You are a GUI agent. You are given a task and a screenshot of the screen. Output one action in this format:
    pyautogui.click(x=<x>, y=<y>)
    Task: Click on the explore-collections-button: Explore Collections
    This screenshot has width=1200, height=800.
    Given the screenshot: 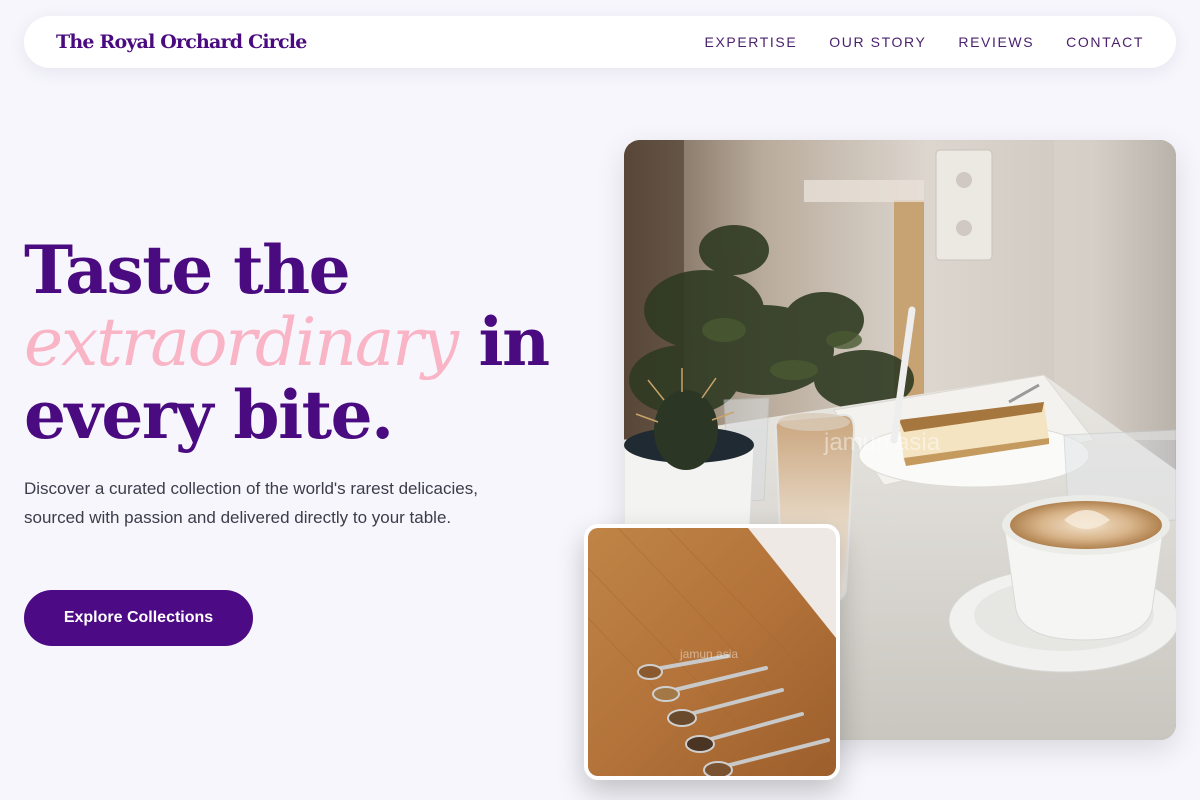 What is the action you would take?
    pyautogui.click(x=138, y=618)
    